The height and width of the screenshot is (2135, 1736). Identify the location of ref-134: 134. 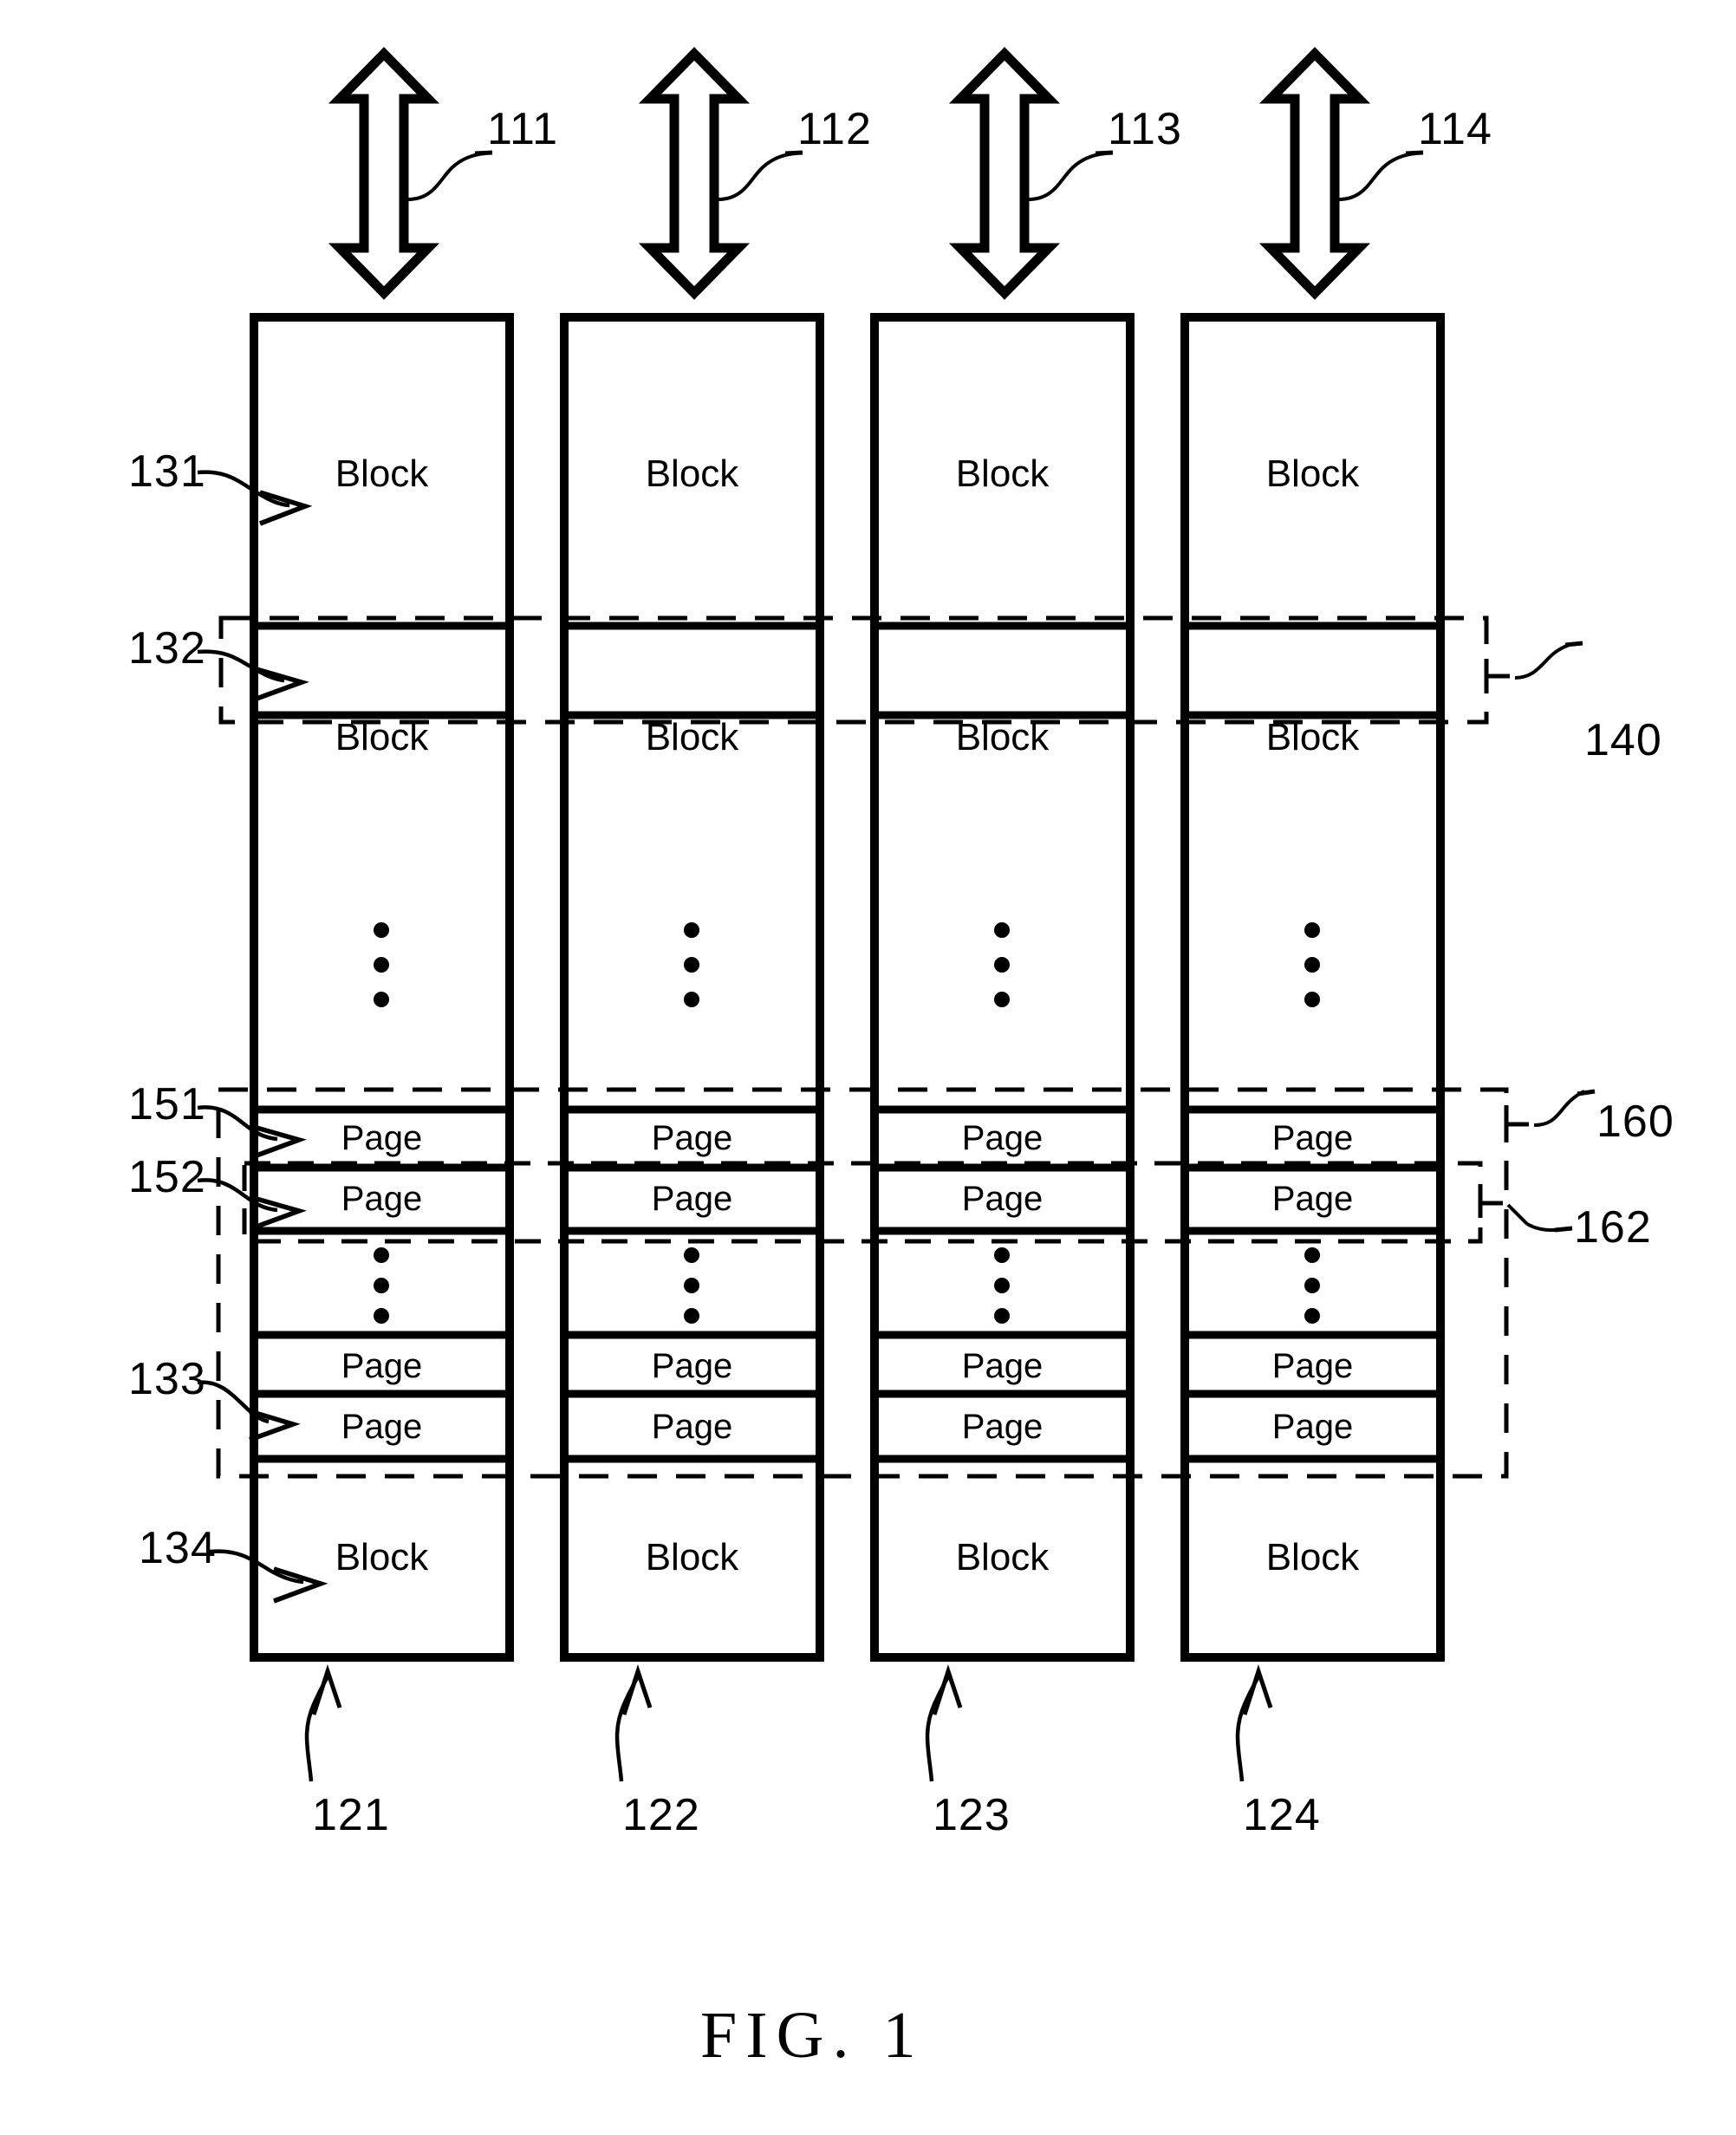
(178, 1548).